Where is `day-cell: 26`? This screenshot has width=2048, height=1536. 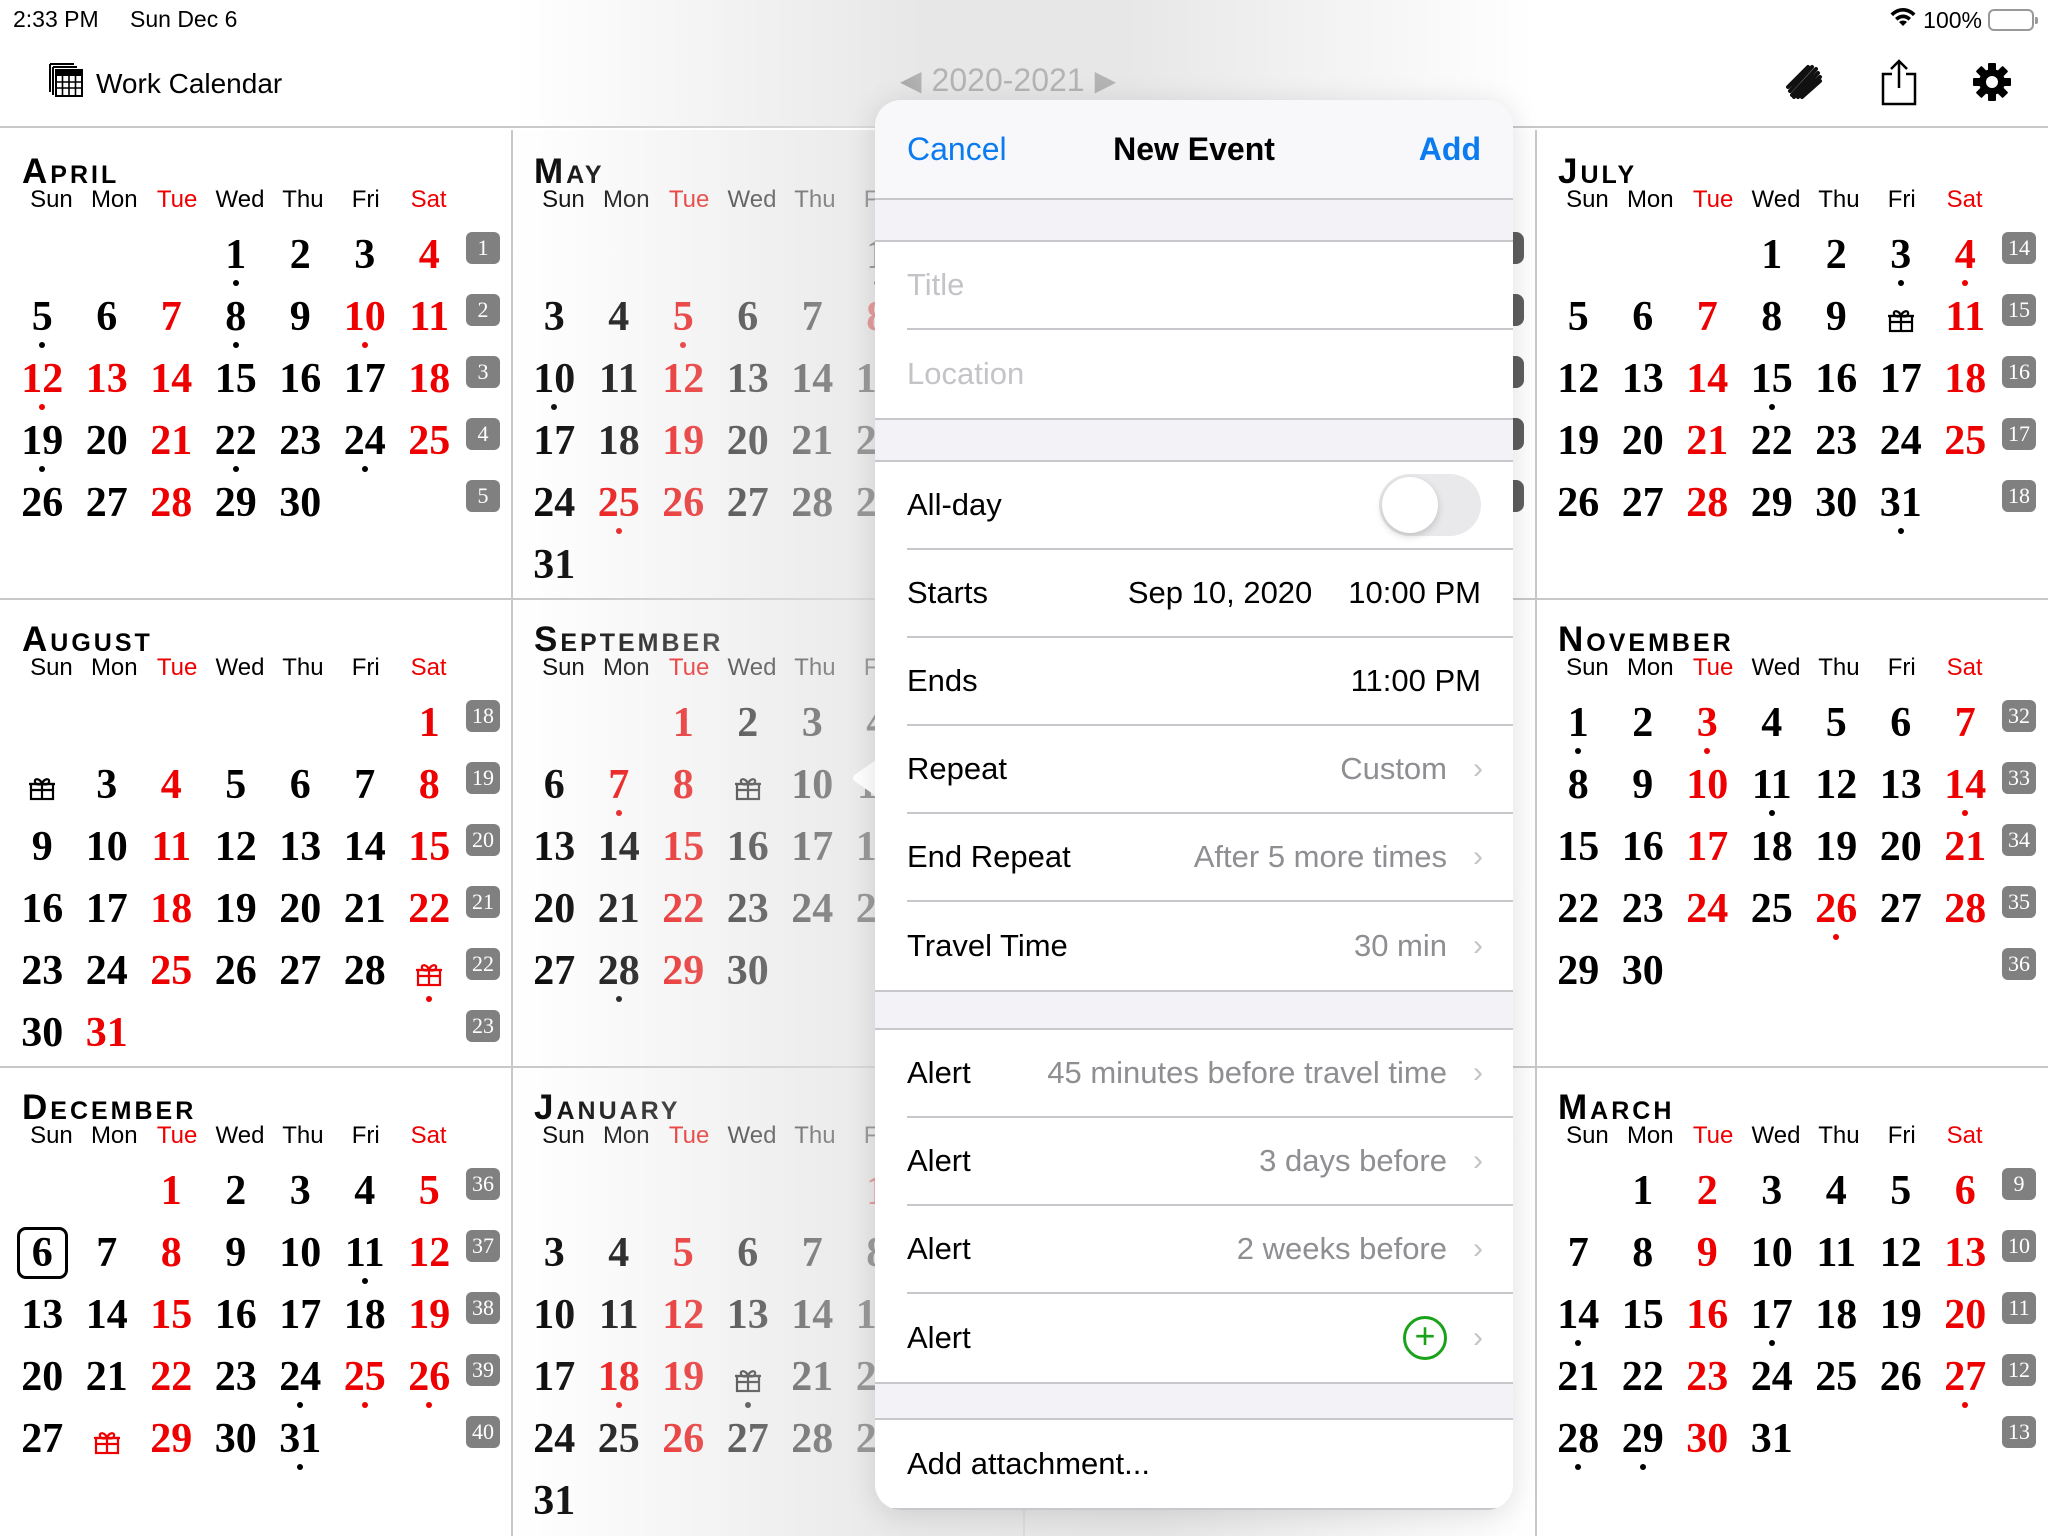 day-cell: 26 is located at coordinates (1578, 504).